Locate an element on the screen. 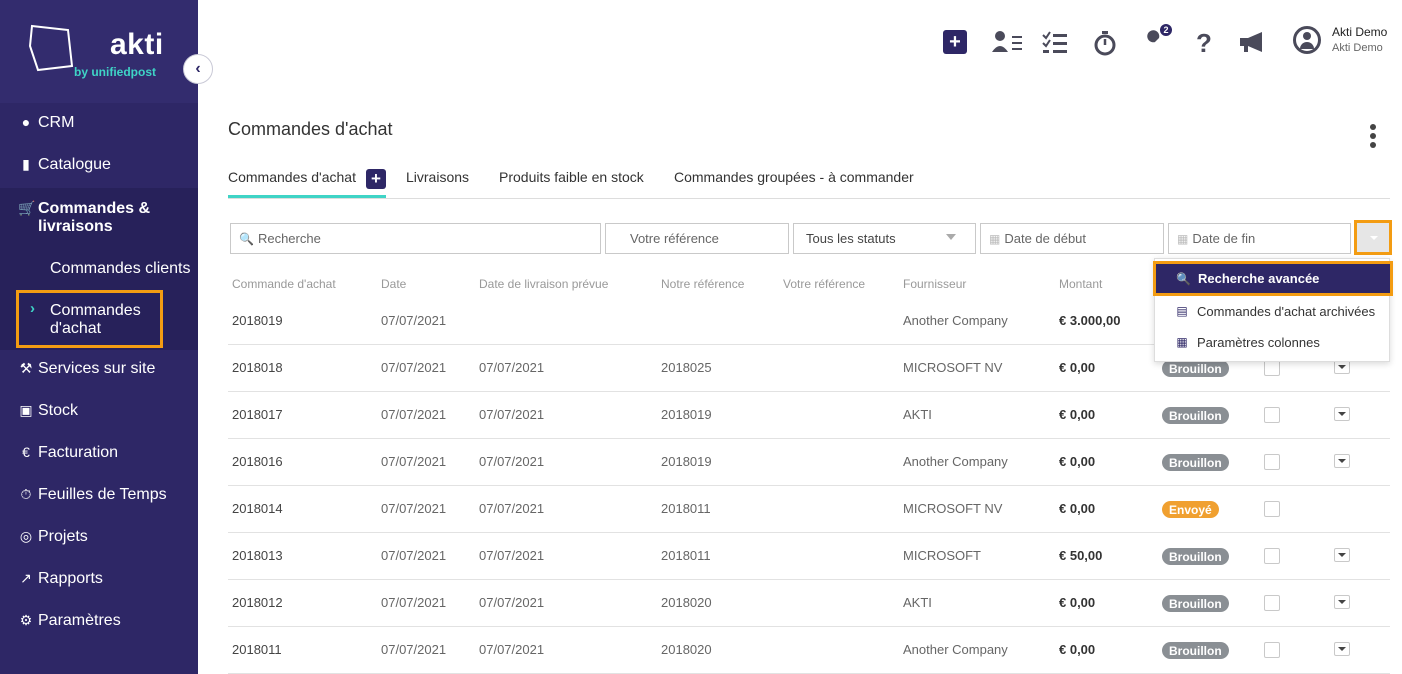  add-order-icon: + is located at coordinates (376, 179).